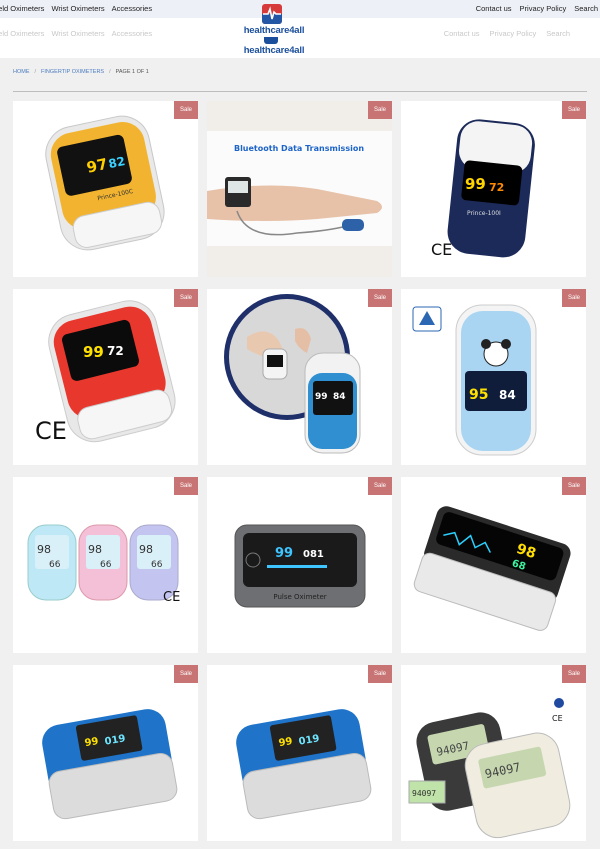 The image size is (600, 849). I want to click on logo-wordmark-duplicate: healthcare4all, so click(274, 50).